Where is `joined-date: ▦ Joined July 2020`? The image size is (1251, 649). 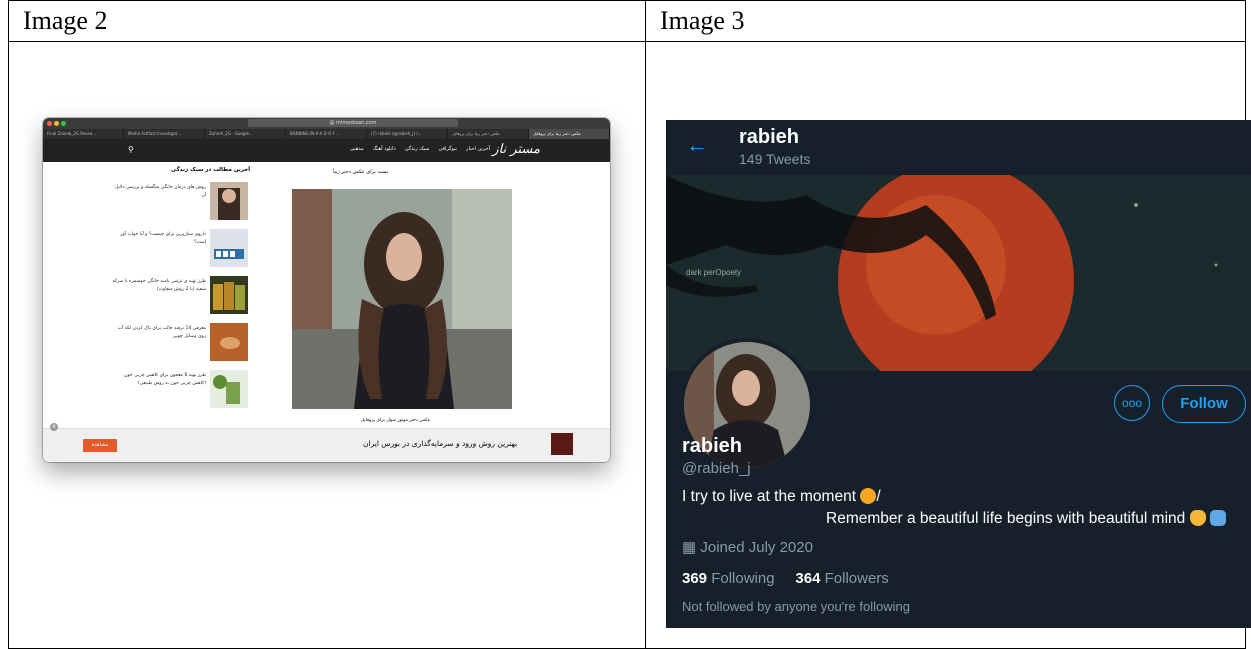
joined-date: ▦ Joined July 2020 is located at coordinates (747, 547).